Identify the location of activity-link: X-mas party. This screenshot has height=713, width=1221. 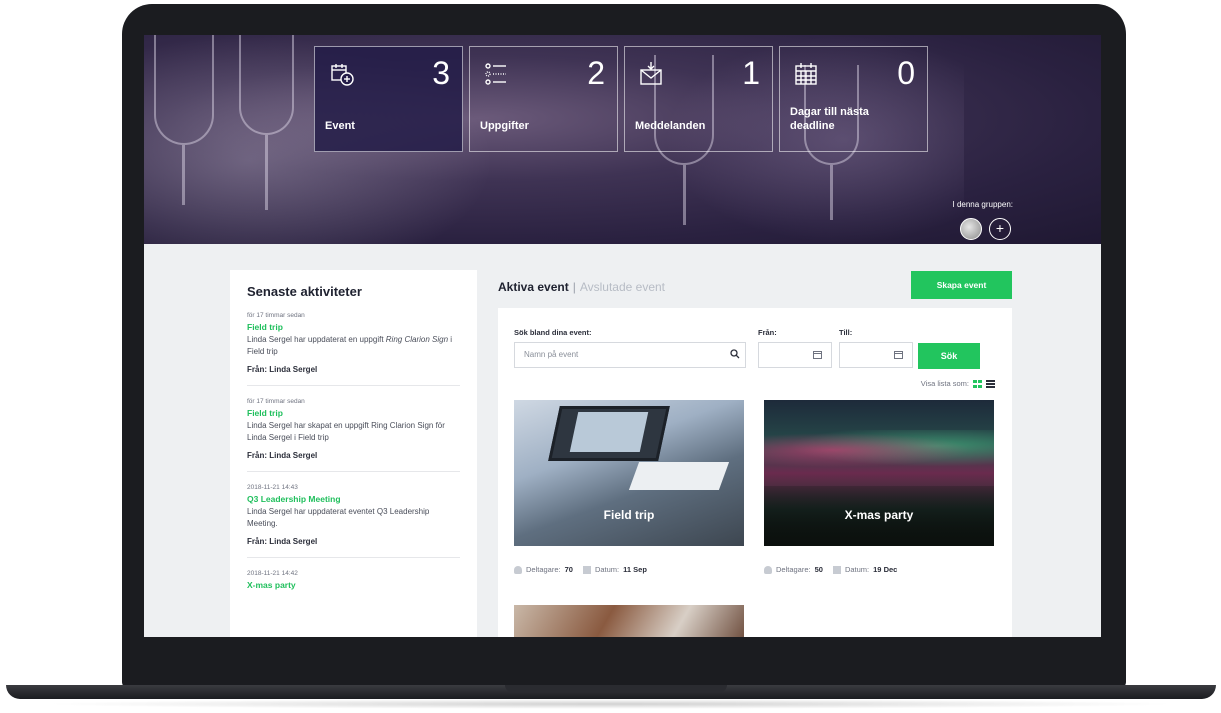
(353, 585).